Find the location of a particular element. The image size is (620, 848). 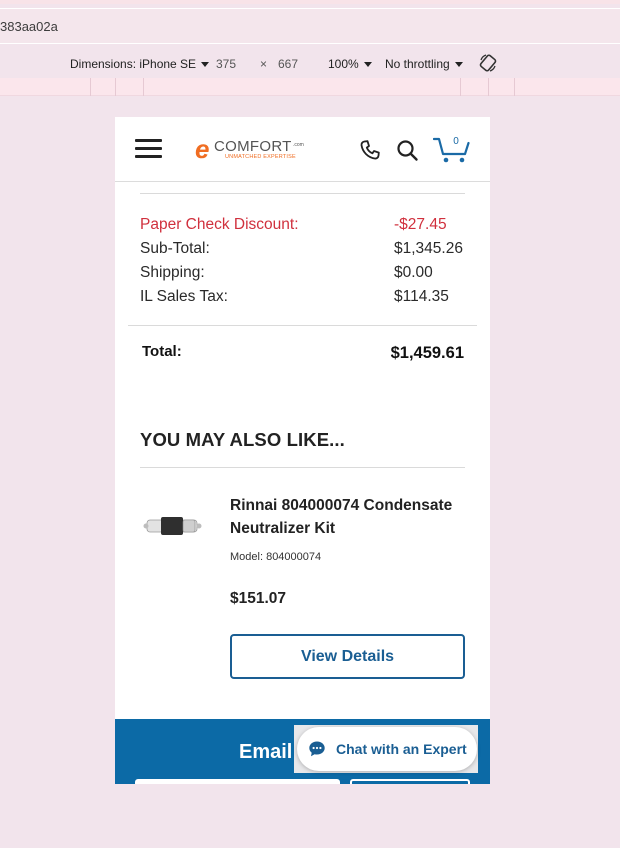

phone-icon is located at coordinates (370, 150).